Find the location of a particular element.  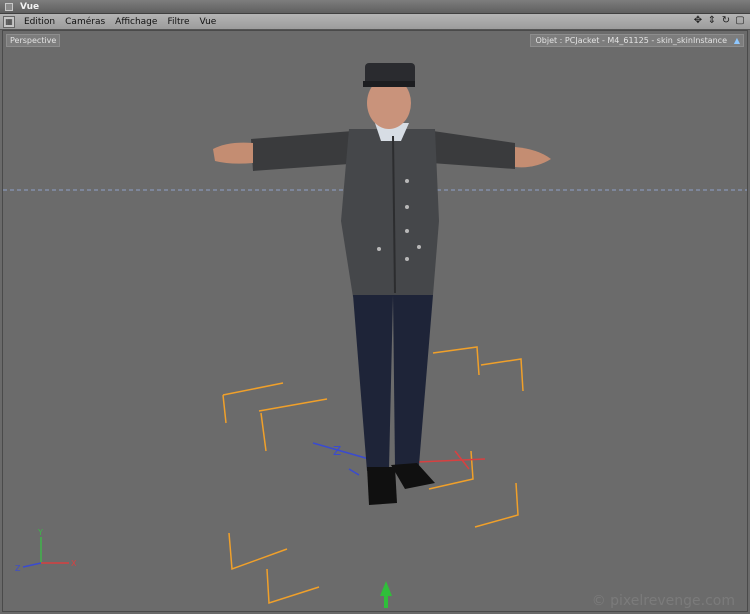

menu-affichage: Affichage is located at coordinates (136, 22).